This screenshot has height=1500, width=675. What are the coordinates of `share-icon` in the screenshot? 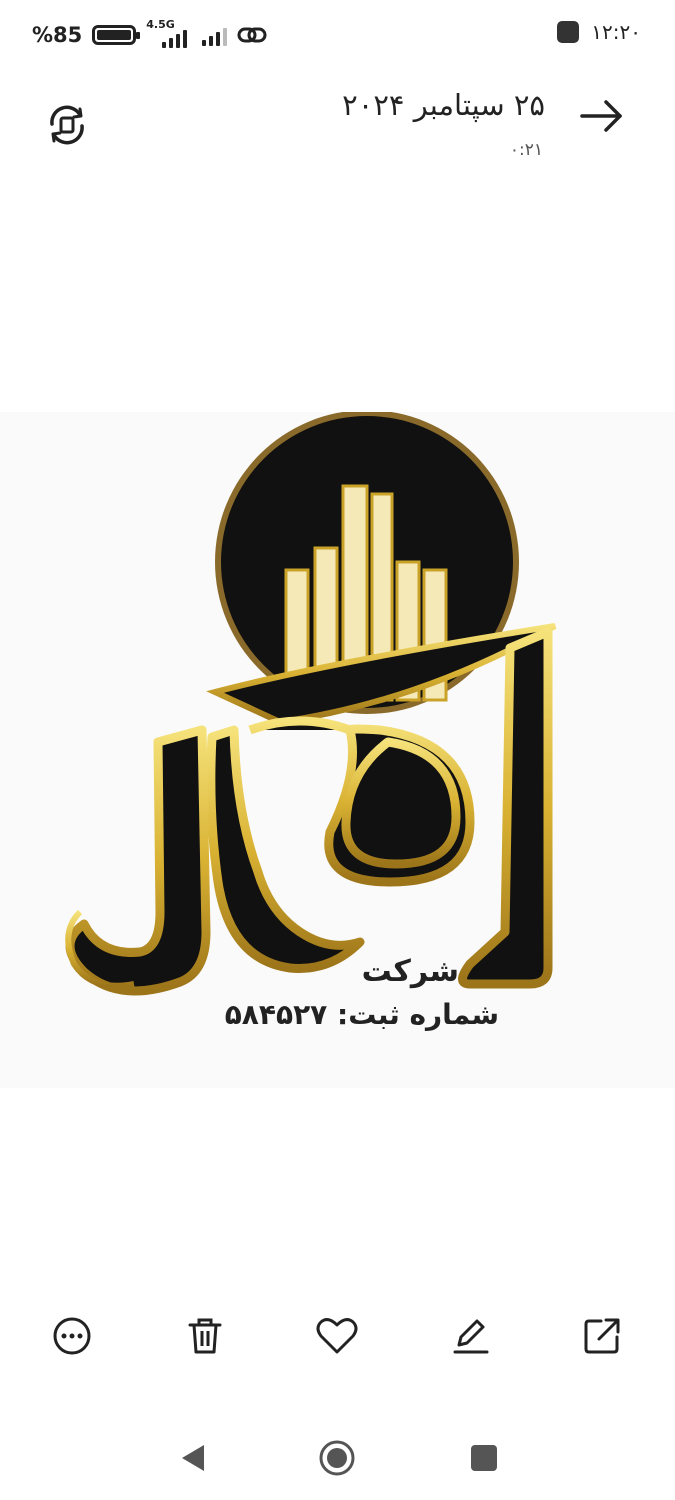 It's located at (602, 1336).